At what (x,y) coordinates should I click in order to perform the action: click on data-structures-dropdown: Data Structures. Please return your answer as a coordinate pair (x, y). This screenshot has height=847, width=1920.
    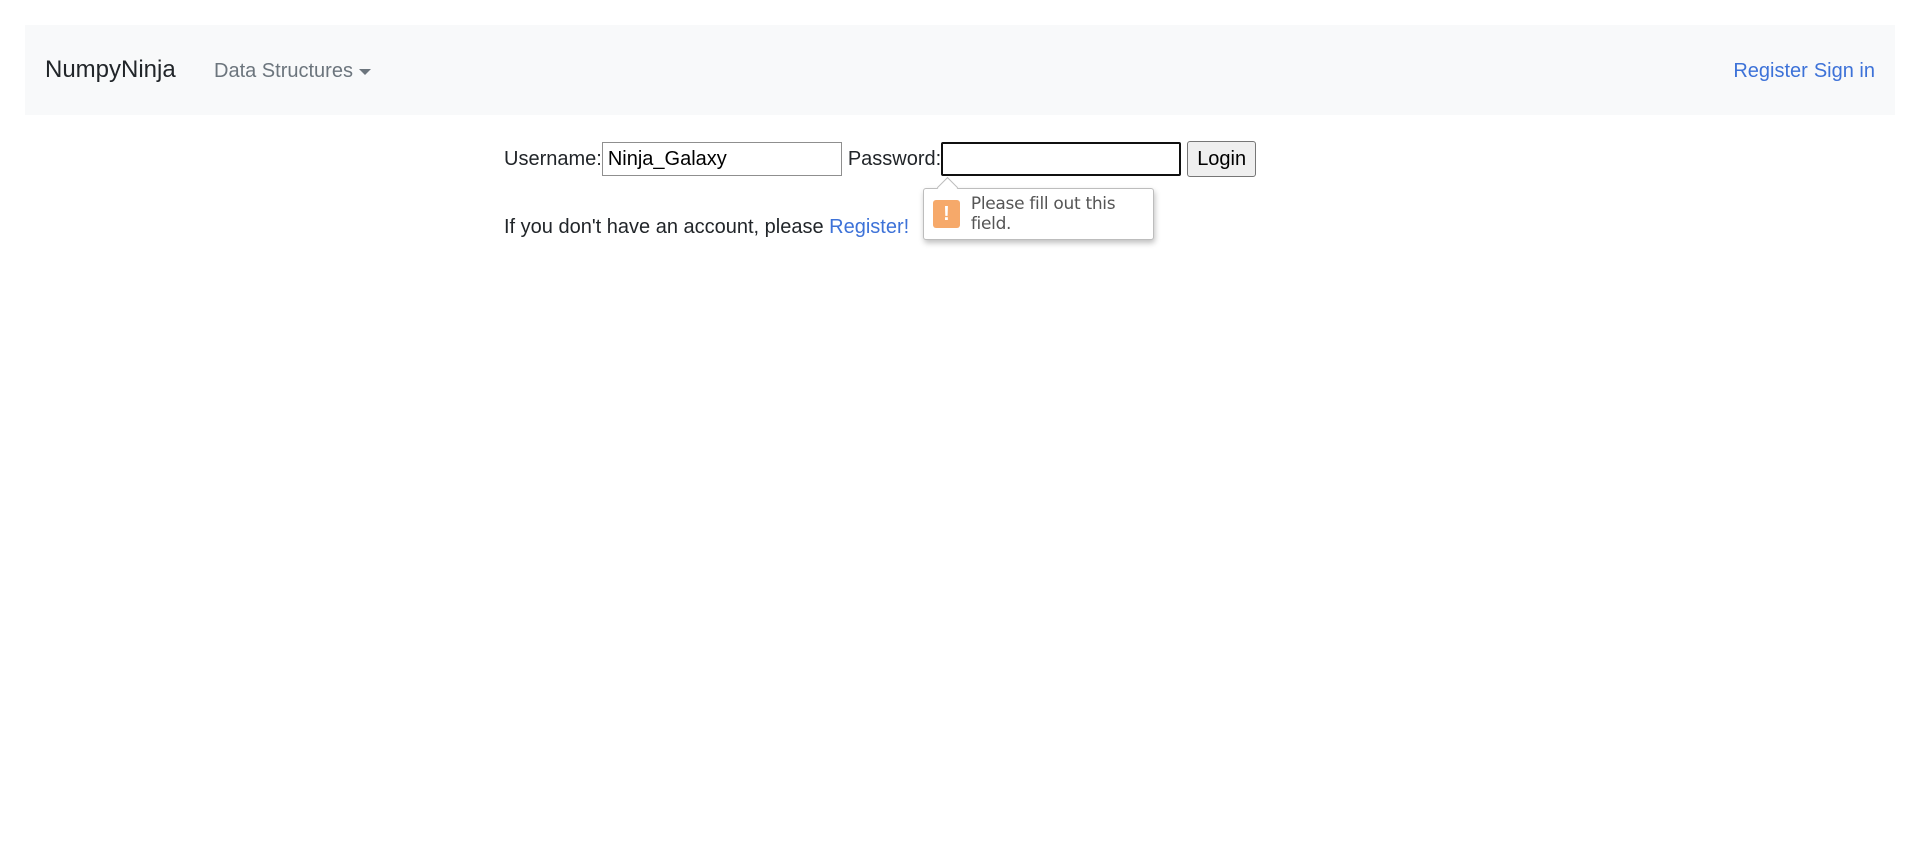
    Looking at the image, I should click on (292, 71).